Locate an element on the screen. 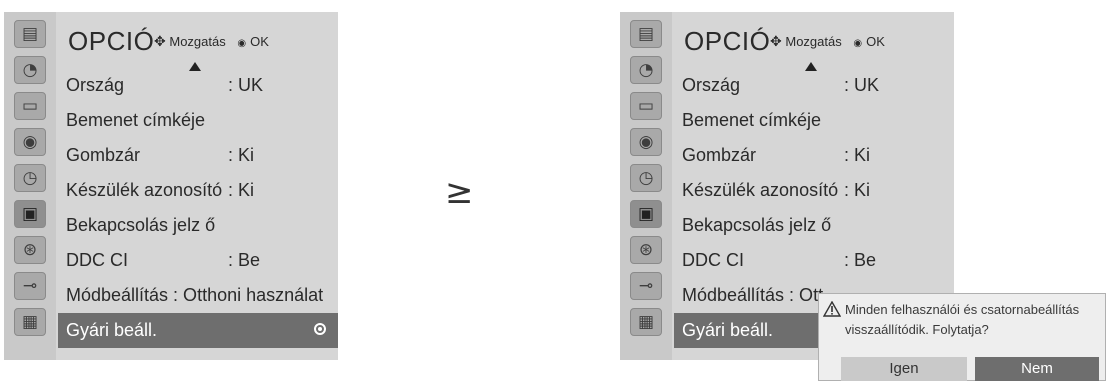 The height and width of the screenshot is (381, 1110). menu-item-factory-reset: Gyári beáll. is located at coordinates (198, 330).